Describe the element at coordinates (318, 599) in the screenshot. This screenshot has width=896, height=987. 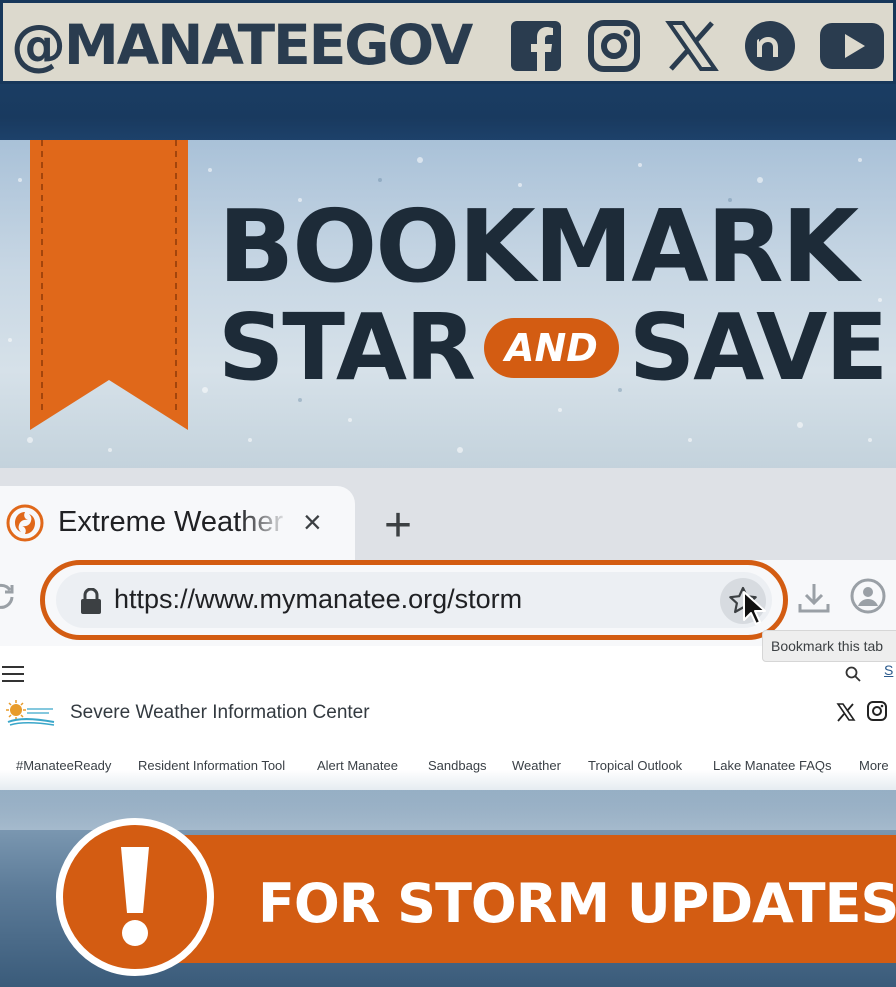
I see `url-text: https://www.mymanatee.org/storm` at that location.